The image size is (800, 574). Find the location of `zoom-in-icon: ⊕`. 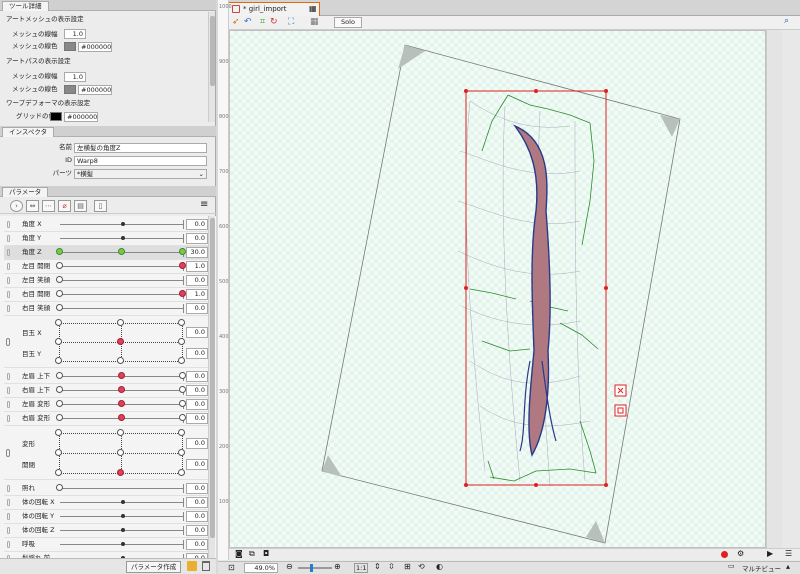

zoom-in-icon: ⊕ is located at coordinates (337, 566).